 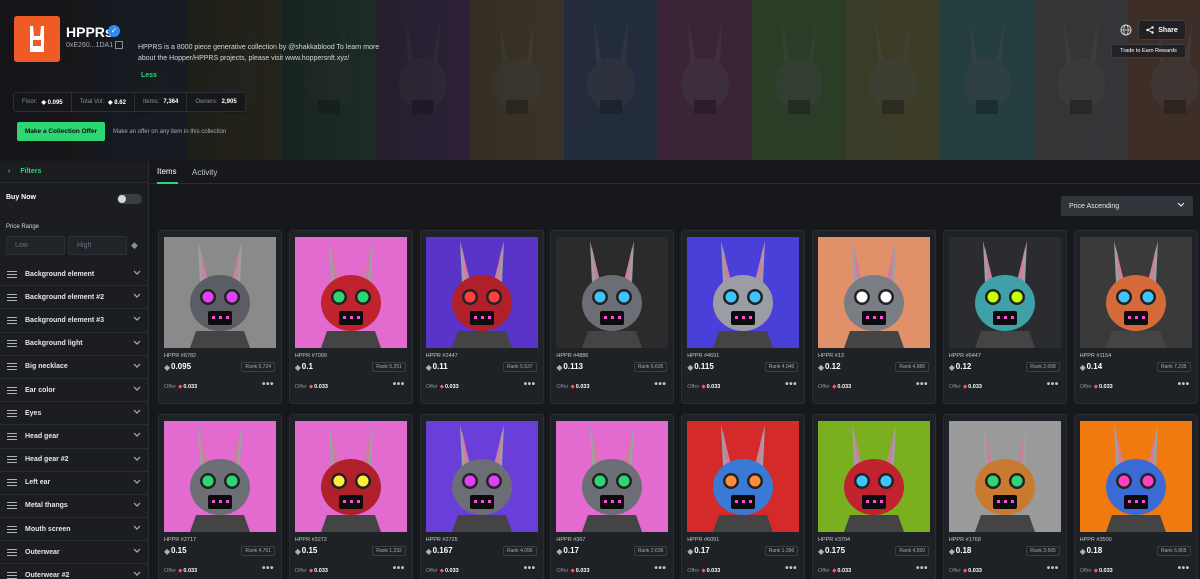 What do you see at coordinates (965, 540) in the screenshot?
I see `nft-name: HPPR #1768` at bounding box center [965, 540].